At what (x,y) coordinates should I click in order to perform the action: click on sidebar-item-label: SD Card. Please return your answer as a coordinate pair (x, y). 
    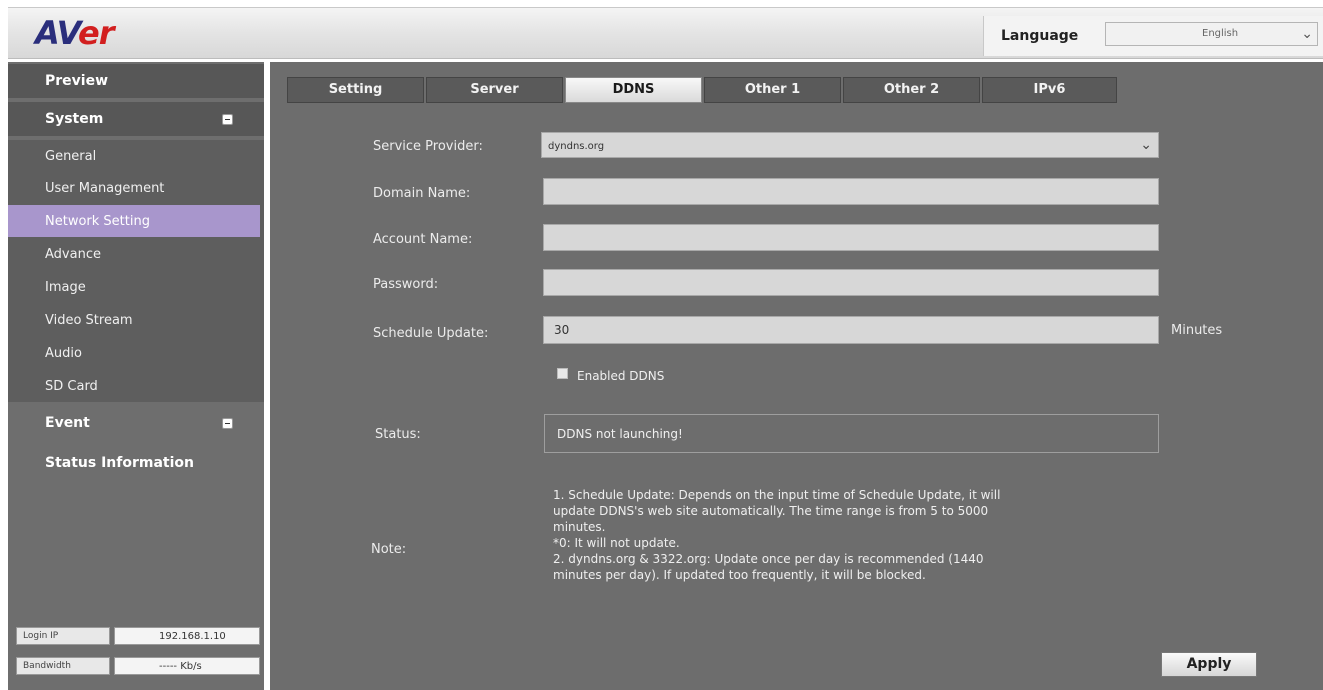
    Looking at the image, I should click on (71, 386).